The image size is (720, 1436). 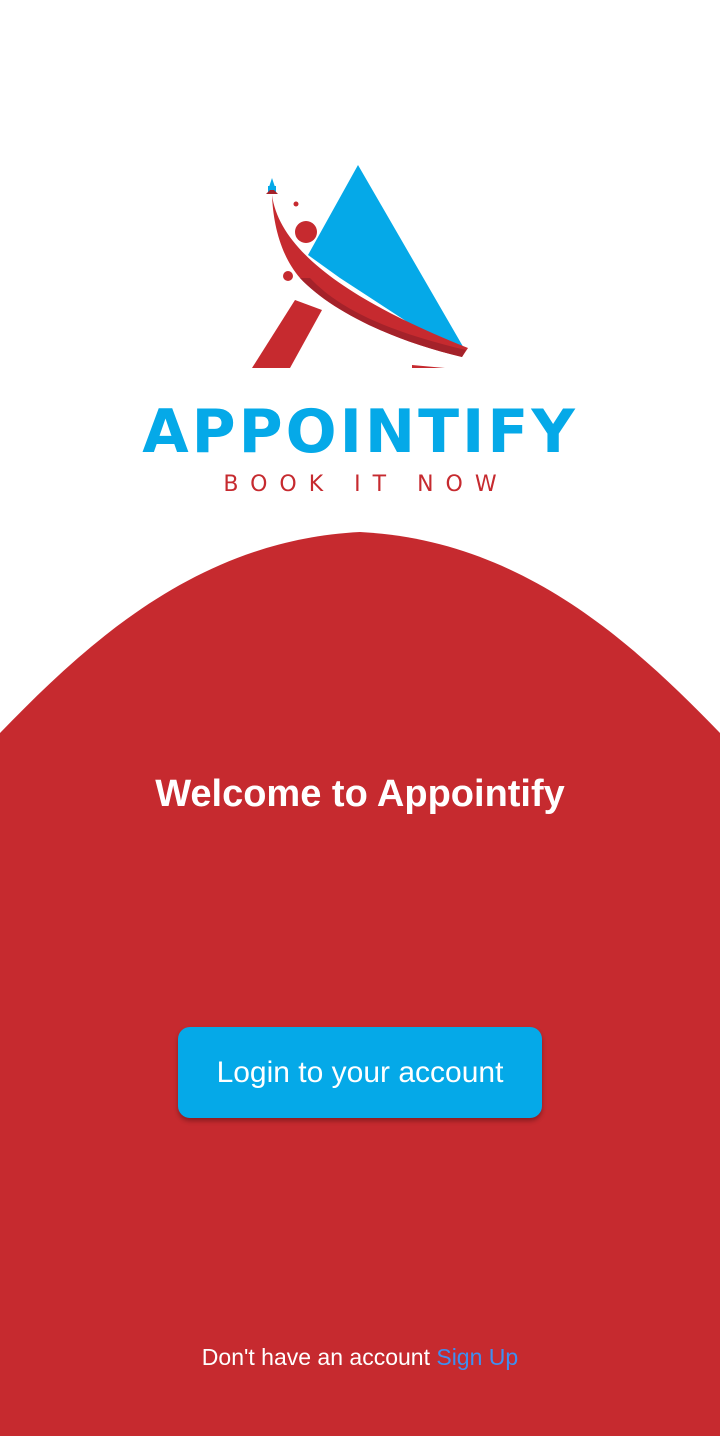 What do you see at coordinates (360, 266) in the screenshot?
I see `appointify-logo-icon` at bounding box center [360, 266].